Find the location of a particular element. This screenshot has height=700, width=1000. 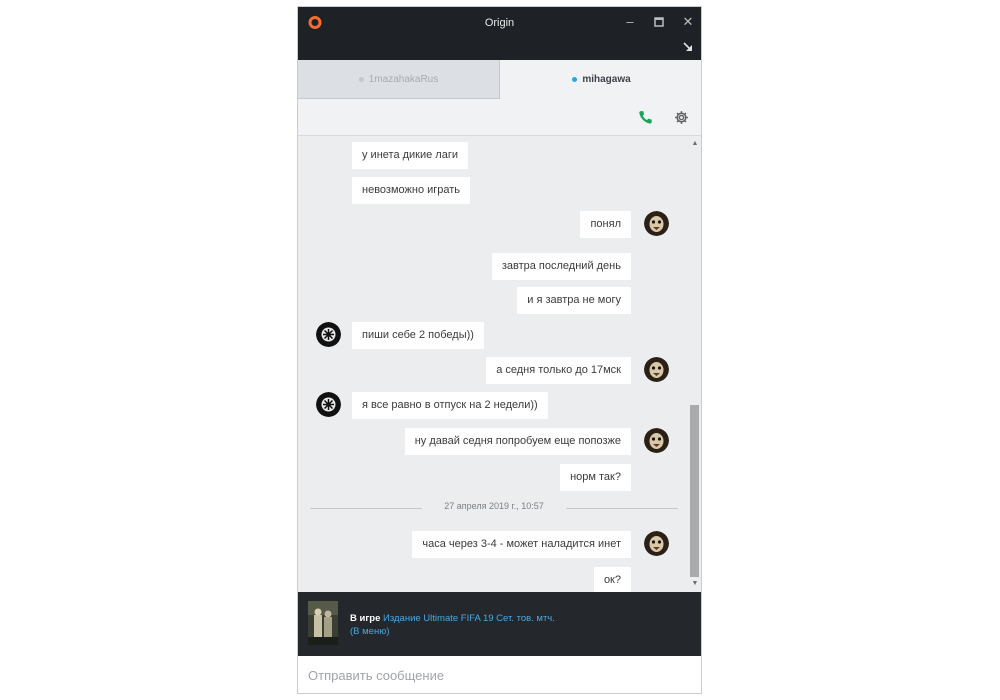

title-bar: Origin – ✕ is located at coordinates (499, 33).